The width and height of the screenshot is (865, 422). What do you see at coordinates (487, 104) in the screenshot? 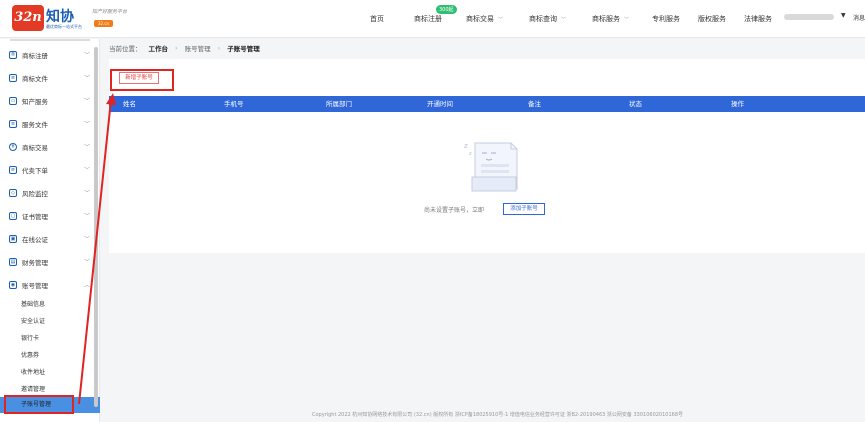
I see `table-header: 姓名 手机号 所属部门 开通时间 备注 状态 操作` at bounding box center [487, 104].